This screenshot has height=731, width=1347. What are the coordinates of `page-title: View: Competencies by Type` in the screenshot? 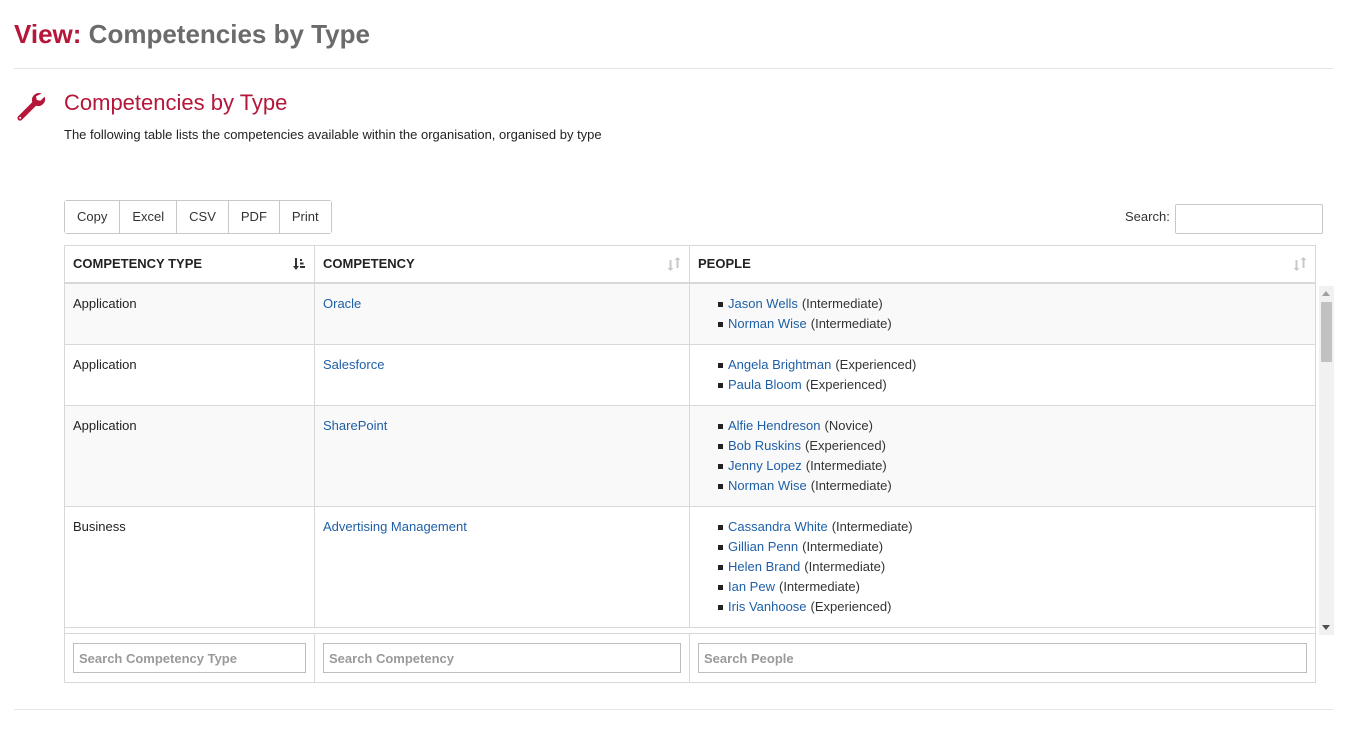 It's located at (192, 34).